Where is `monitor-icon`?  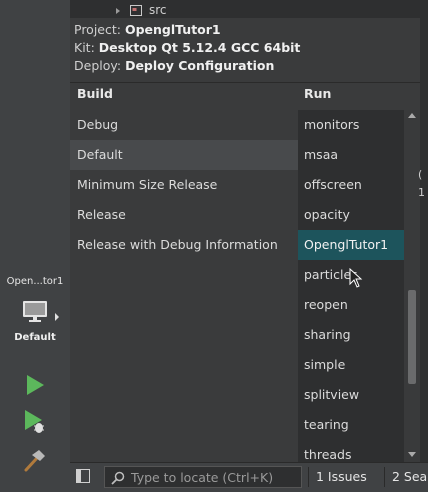
monitor-icon is located at coordinates (35, 312).